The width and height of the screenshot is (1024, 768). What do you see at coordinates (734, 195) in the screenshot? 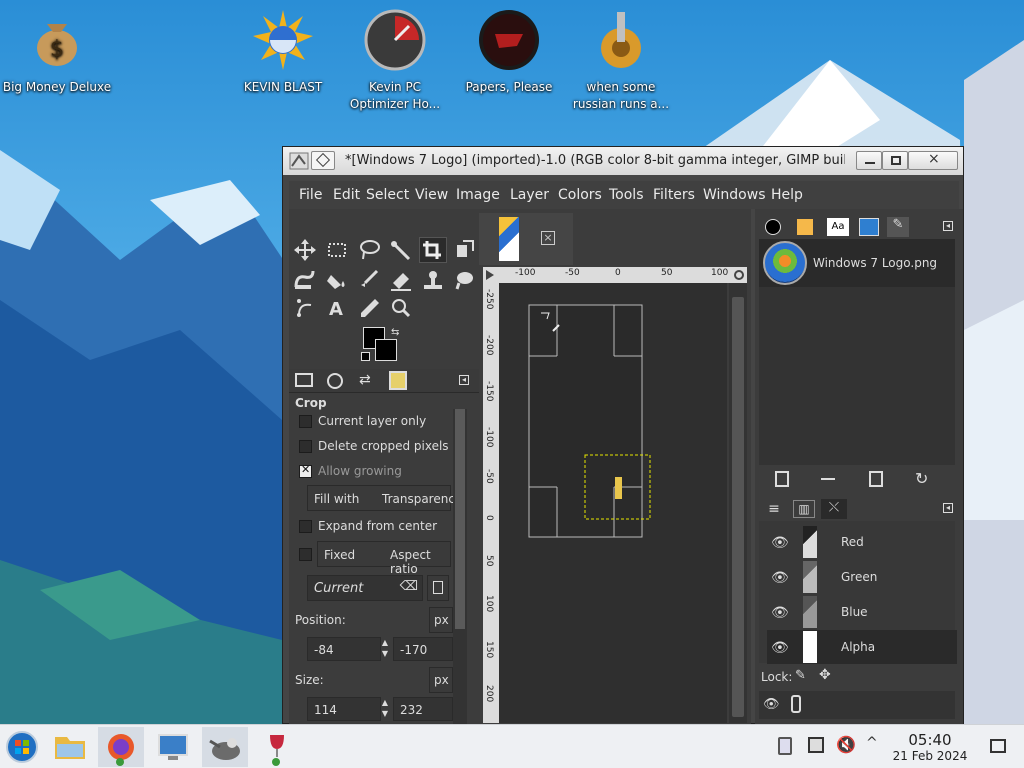
I see `menu-windows: Windows` at bounding box center [734, 195].